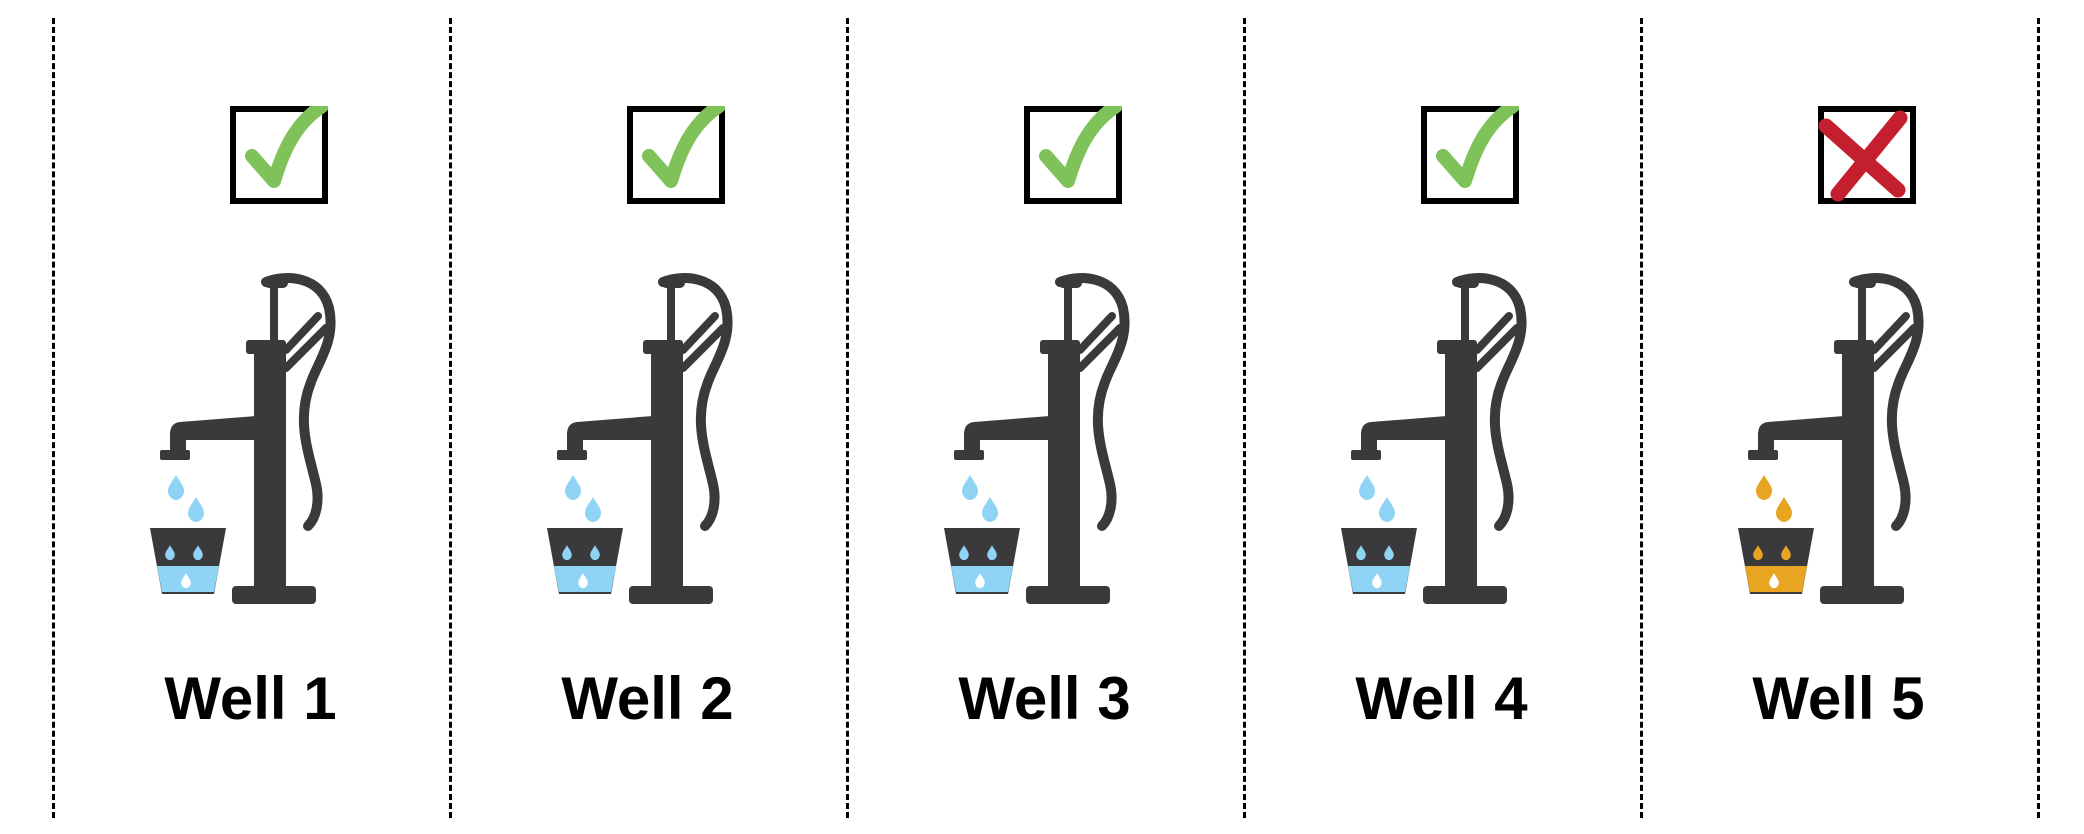 Image resolution: width=2084 pixels, height=834 pixels. Describe the element at coordinates (1044, 698) in the screenshot. I see `well-label: Well 3` at that location.